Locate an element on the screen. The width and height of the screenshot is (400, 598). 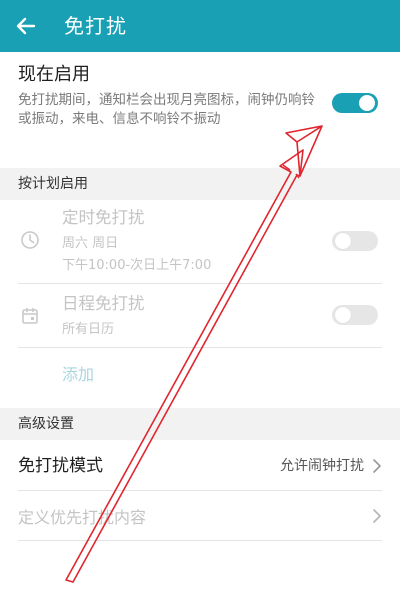
timer-days: 周六 周日 is located at coordinates (90, 243).